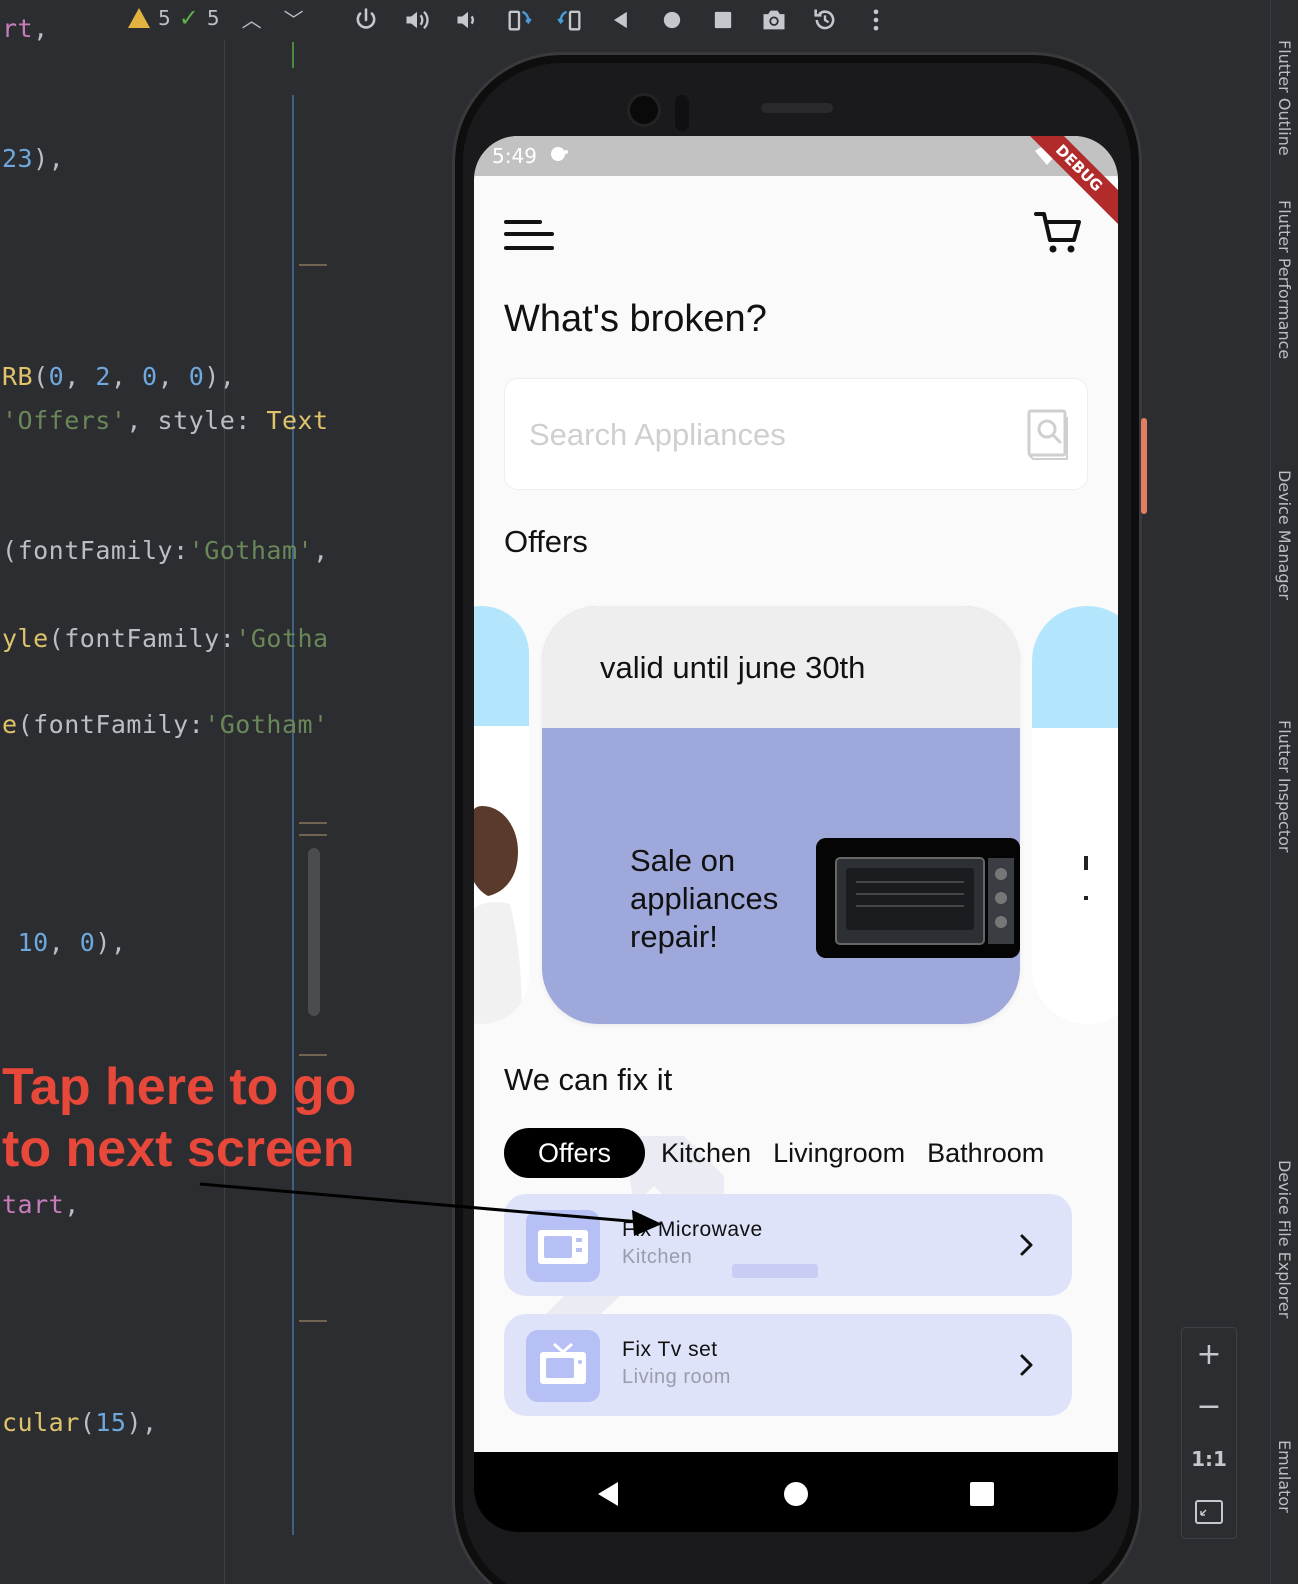 The height and width of the screenshot is (1584, 1298). Describe the element at coordinates (297, 420) in the screenshot. I see `code-token: Text` at that location.